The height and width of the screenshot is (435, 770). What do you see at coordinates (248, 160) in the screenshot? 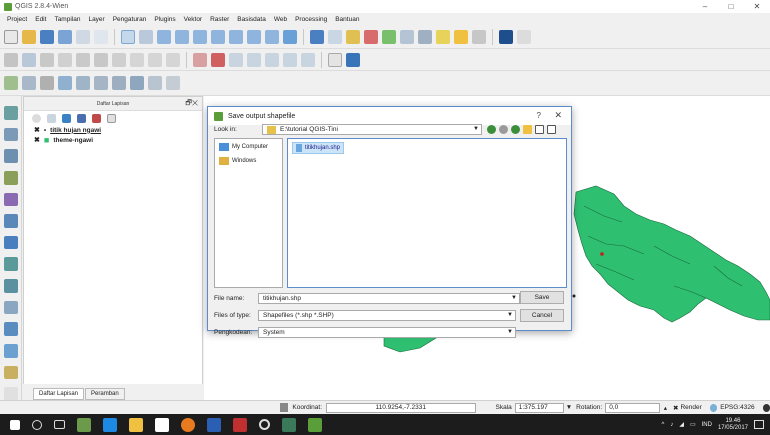
I see `place-windows: Windows` at bounding box center [248, 160].